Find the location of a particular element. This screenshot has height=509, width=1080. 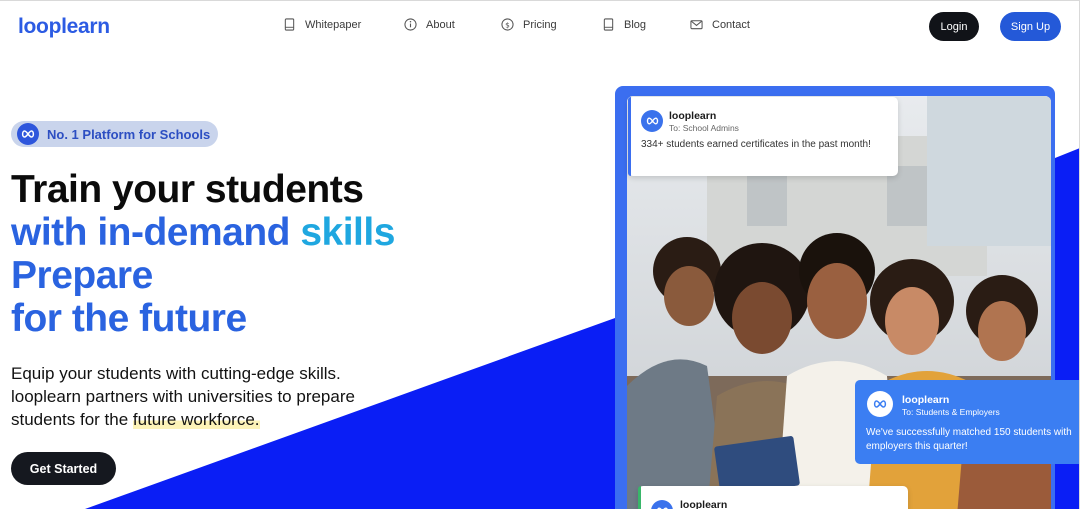

logo: looplearn is located at coordinates (64, 27).